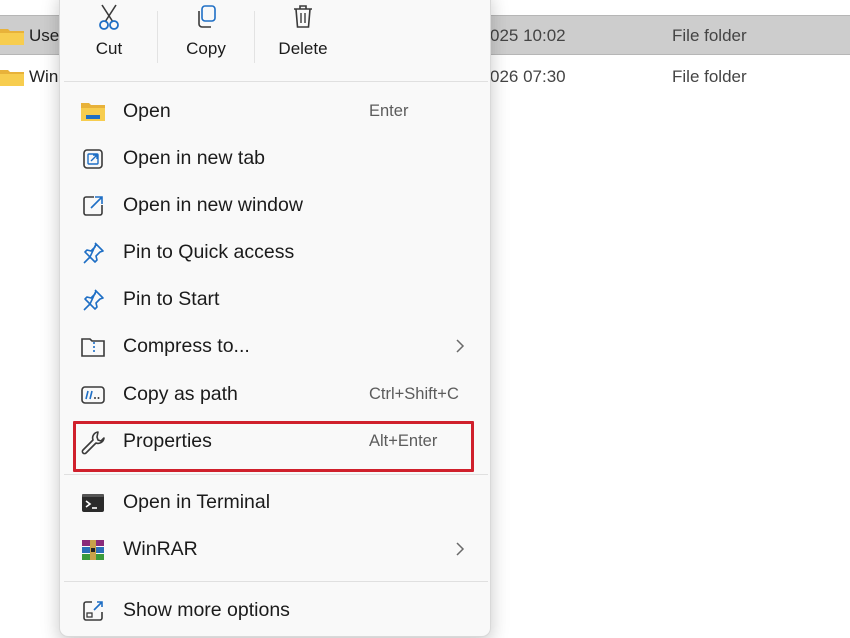 The height and width of the screenshot is (638, 850). What do you see at coordinates (209, 252) in the screenshot?
I see `menu-item-label: Pin to Quick access` at bounding box center [209, 252].